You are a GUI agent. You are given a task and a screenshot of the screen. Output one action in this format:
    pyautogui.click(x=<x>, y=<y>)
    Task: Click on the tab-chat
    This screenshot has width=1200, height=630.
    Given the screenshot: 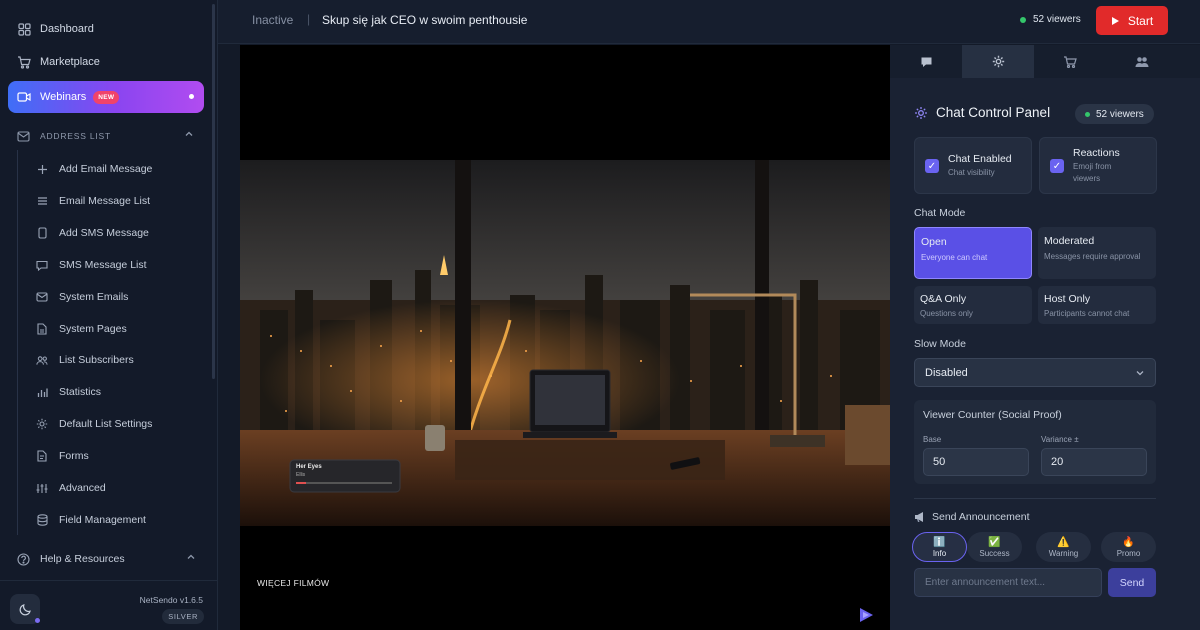 What is the action you would take?
    pyautogui.click(x=926, y=61)
    